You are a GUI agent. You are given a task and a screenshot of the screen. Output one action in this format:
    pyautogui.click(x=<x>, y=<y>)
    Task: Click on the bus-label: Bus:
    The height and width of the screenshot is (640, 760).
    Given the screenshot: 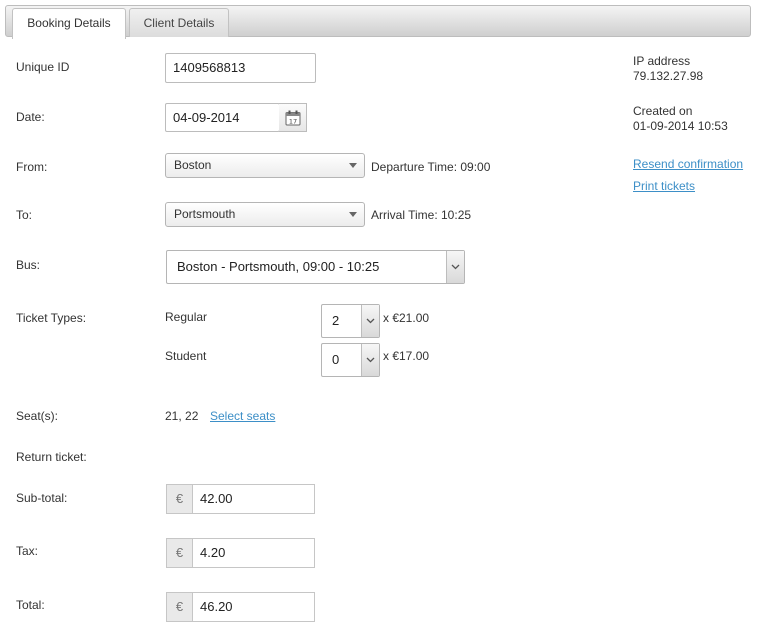 What is the action you would take?
    pyautogui.click(x=28, y=265)
    